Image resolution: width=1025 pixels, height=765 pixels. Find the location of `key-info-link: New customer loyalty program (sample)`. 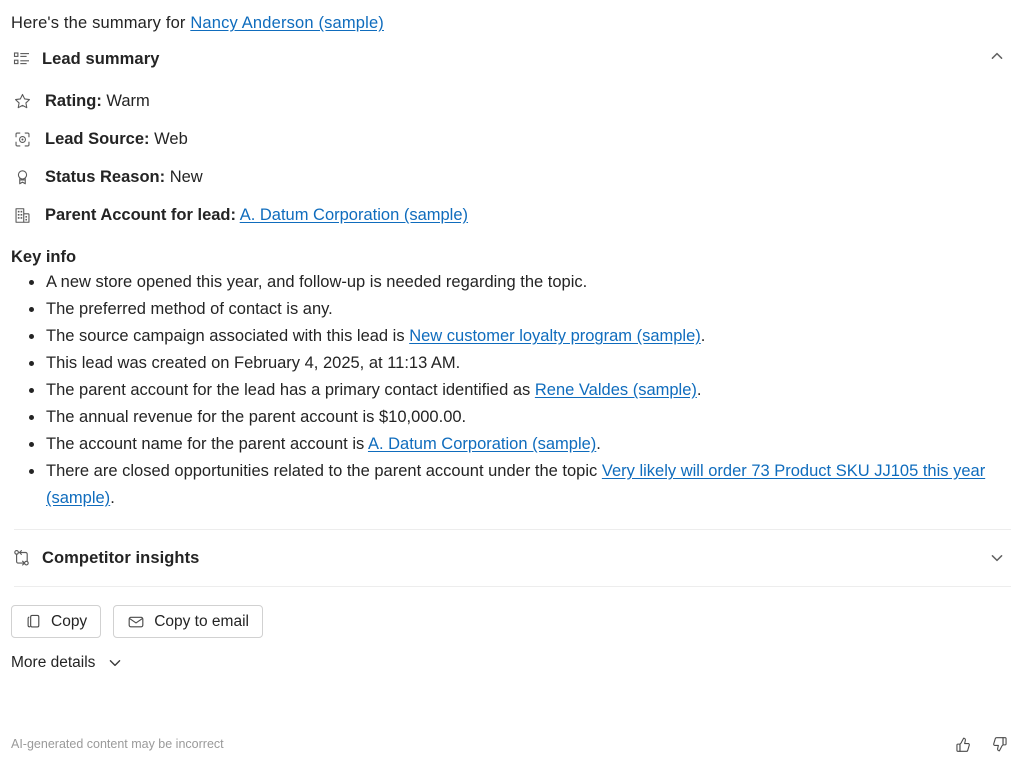

key-info-link: New customer loyalty program (sample) is located at coordinates (555, 336).